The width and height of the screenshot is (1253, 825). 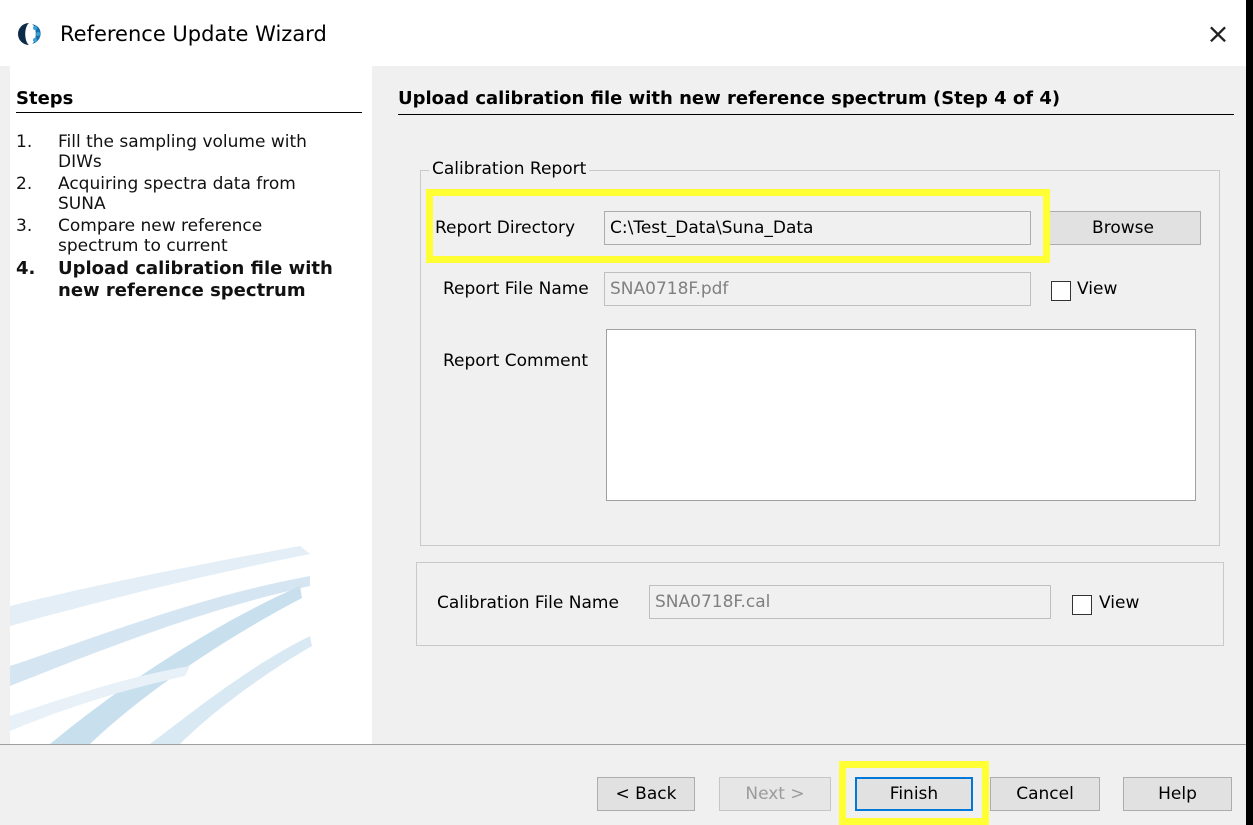 What do you see at coordinates (26, 268) in the screenshot?
I see `step-number: 4.` at bounding box center [26, 268].